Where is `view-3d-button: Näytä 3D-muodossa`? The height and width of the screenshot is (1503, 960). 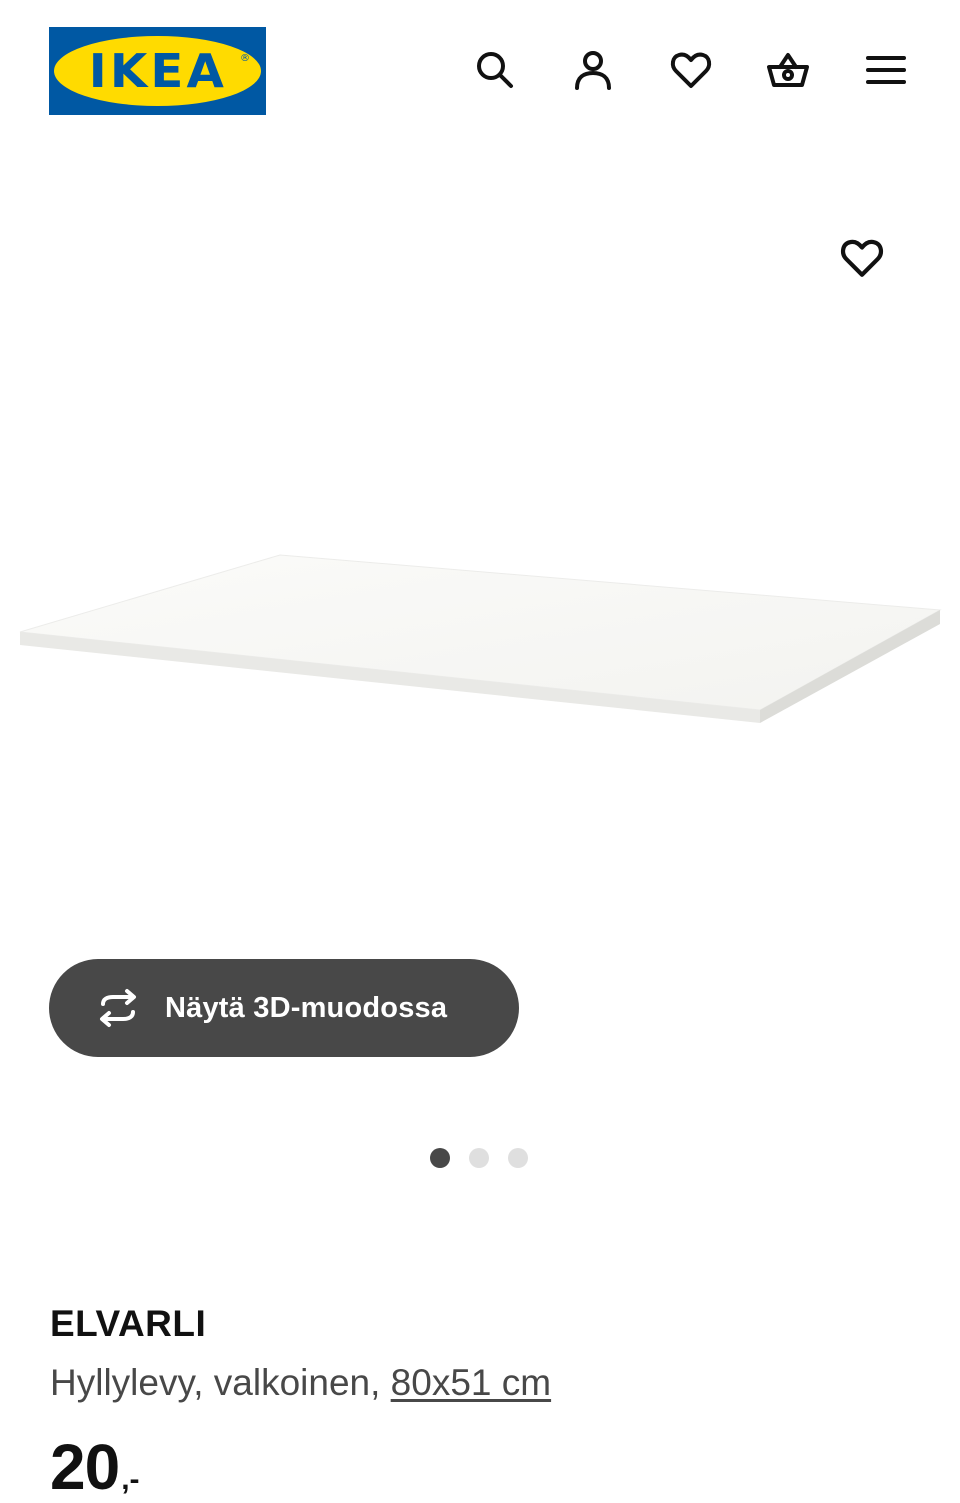 view-3d-button: Näytä 3D-muodossa is located at coordinates (284, 1008).